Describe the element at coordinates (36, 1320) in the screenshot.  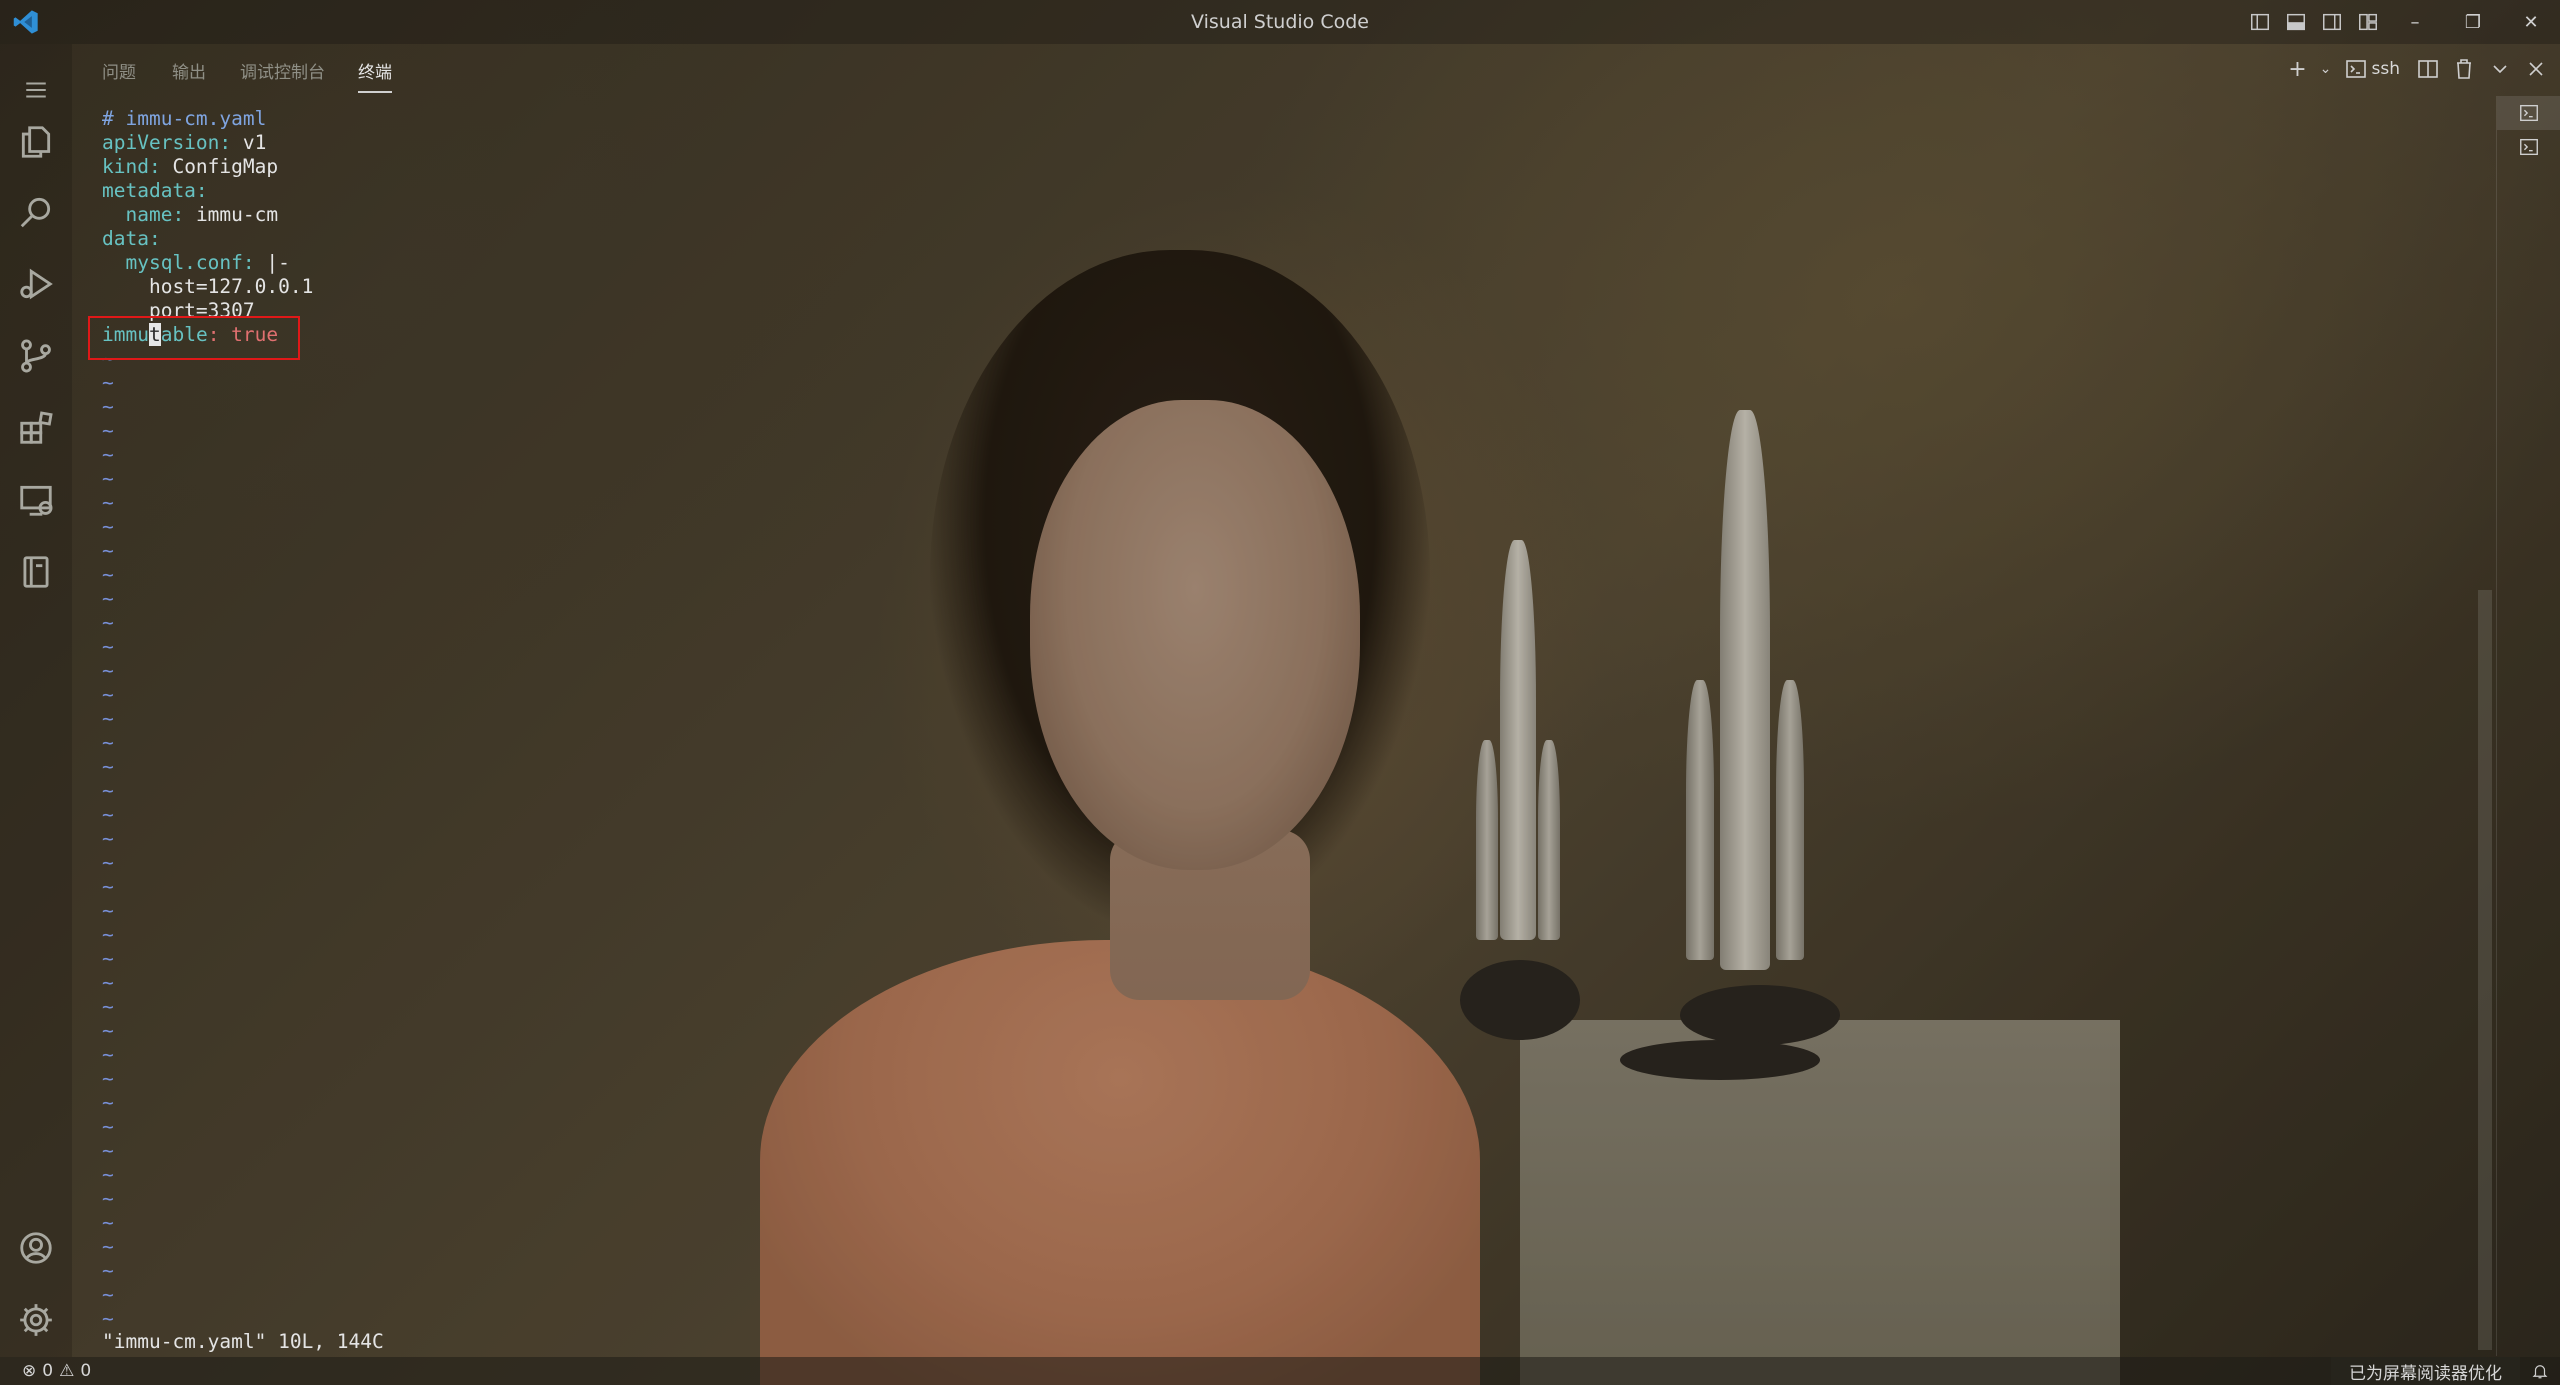
I see `manage-gear-icon` at that location.